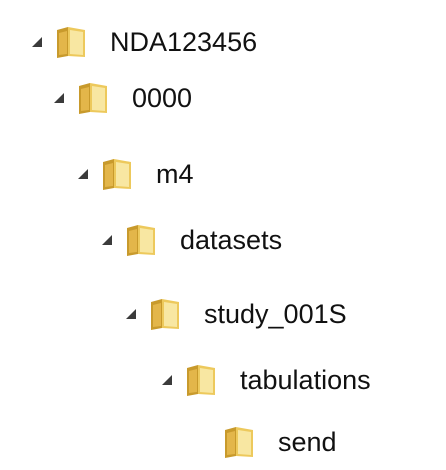  Describe the element at coordinates (184, 42) in the screenshot. I see `tree-node-label: NDA123456` at that location.